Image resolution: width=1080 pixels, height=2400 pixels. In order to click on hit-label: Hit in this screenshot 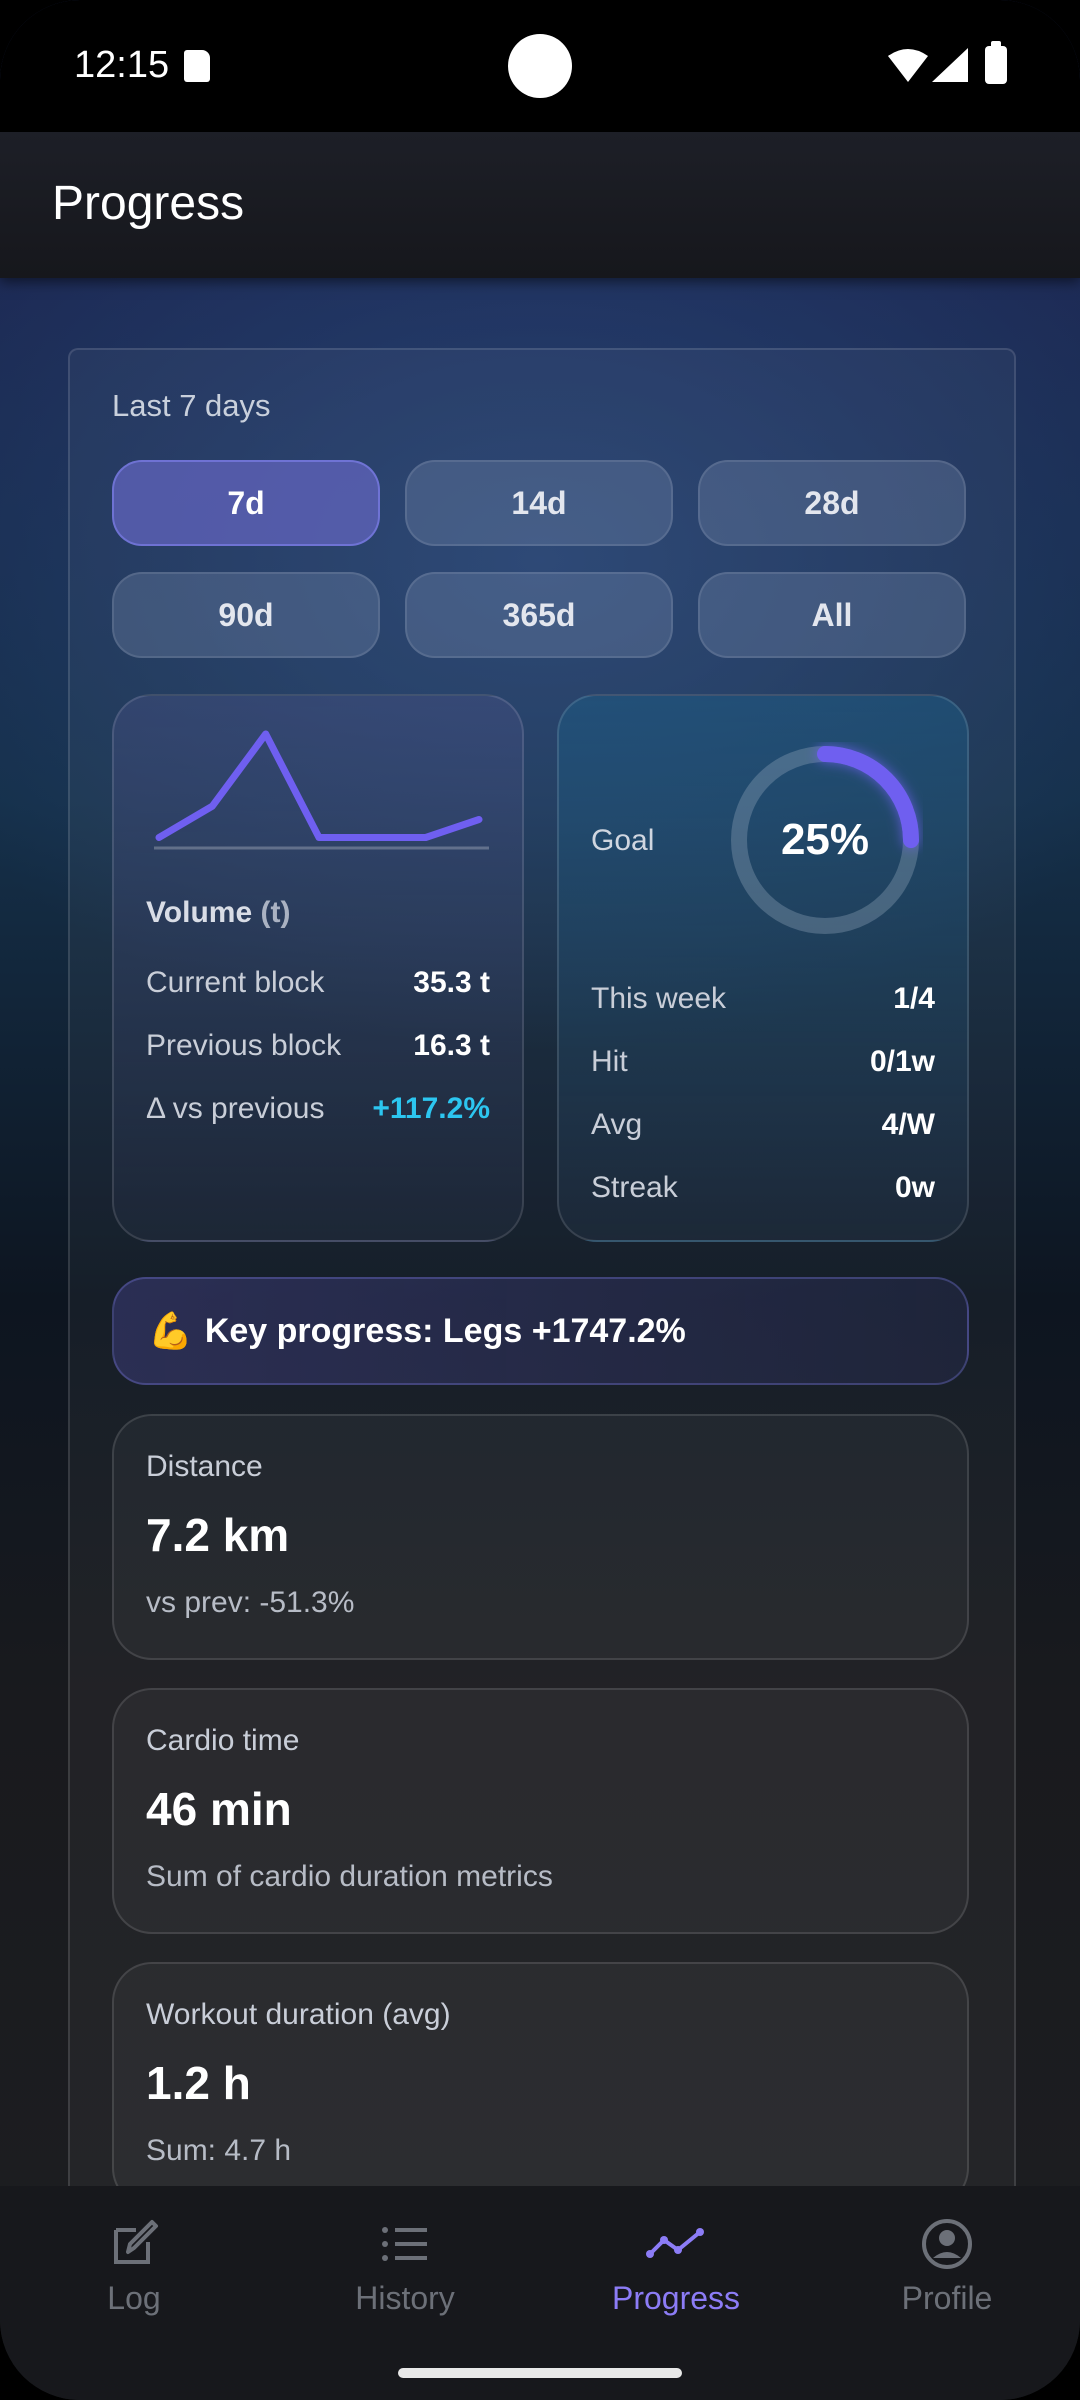, I will do `click(609, 1061)`.